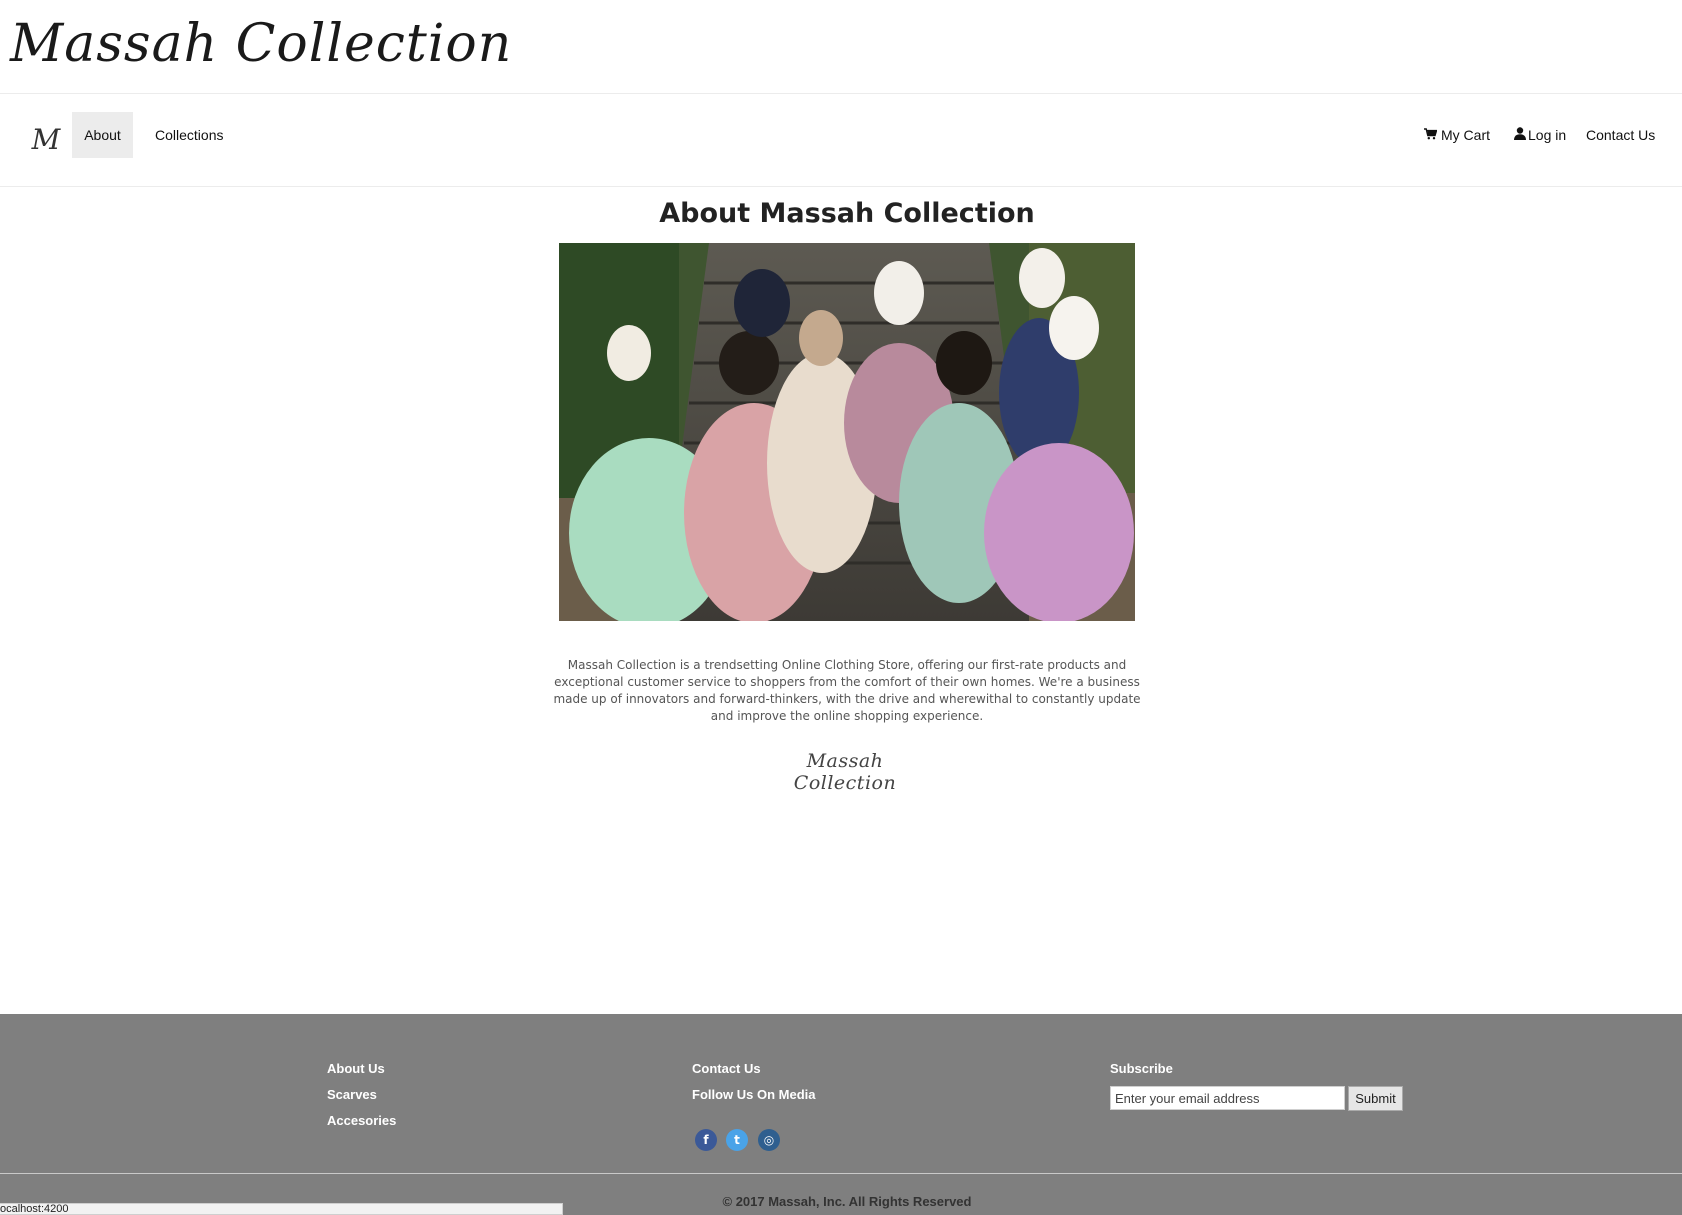  Describe the element at coordinates (356, 1068) in the screenshot. I see `footer-about-us: About Us` at that location.